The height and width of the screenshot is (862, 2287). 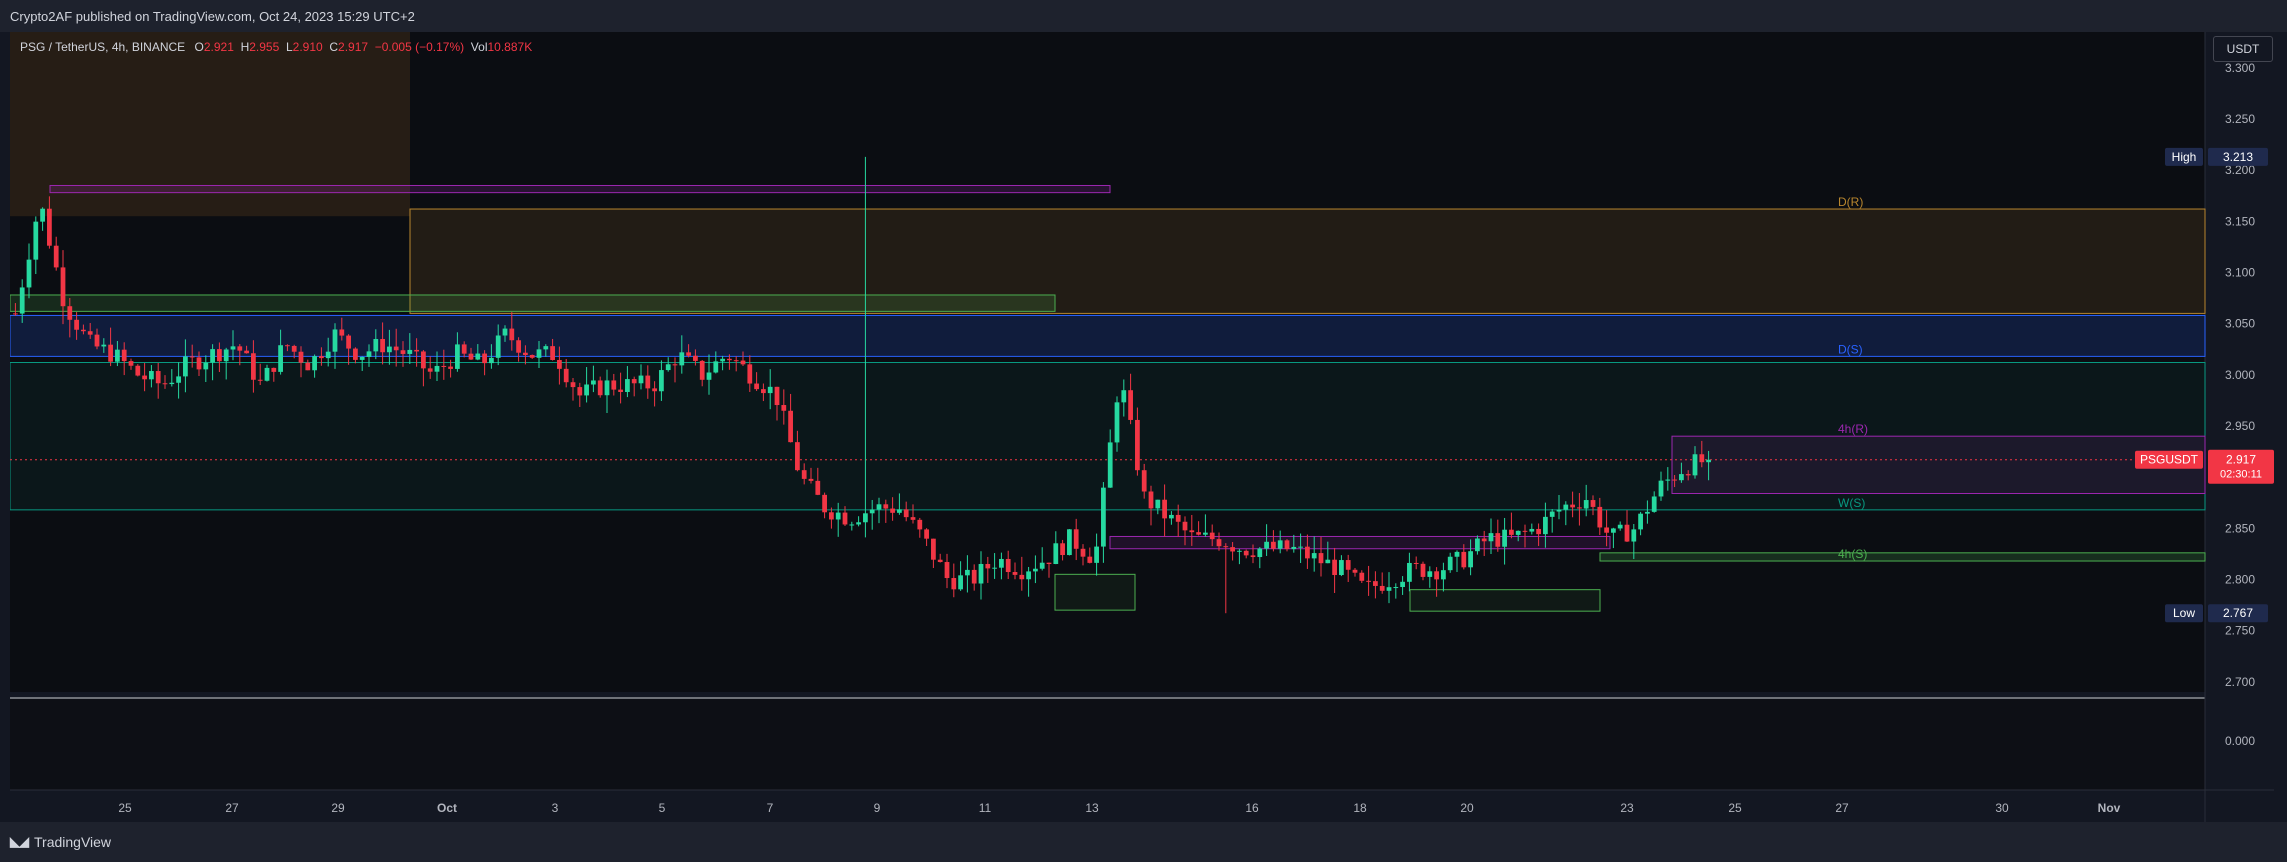 I want to click on symbol-info: PSG / TetherUS, 4h, BINANCE, so click(x=102, y=47).